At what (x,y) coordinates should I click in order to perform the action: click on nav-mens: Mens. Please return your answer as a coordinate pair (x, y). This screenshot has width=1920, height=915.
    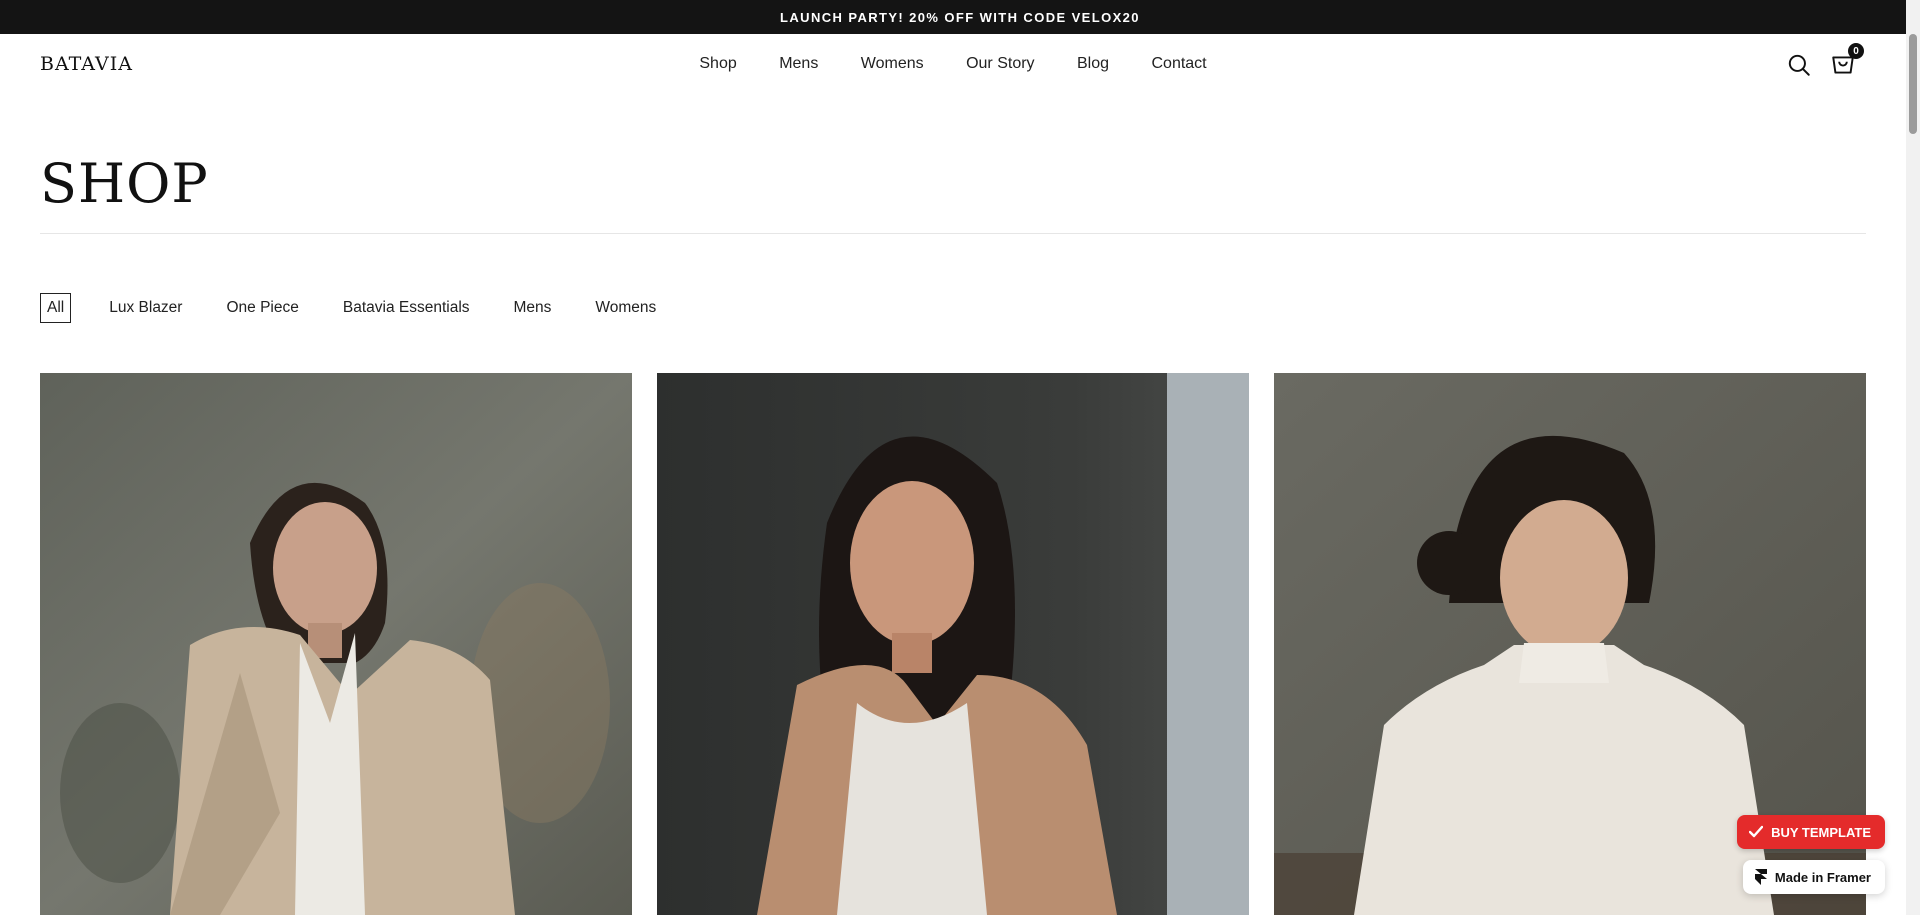
    Looking at the image, I should click on (798, 64).